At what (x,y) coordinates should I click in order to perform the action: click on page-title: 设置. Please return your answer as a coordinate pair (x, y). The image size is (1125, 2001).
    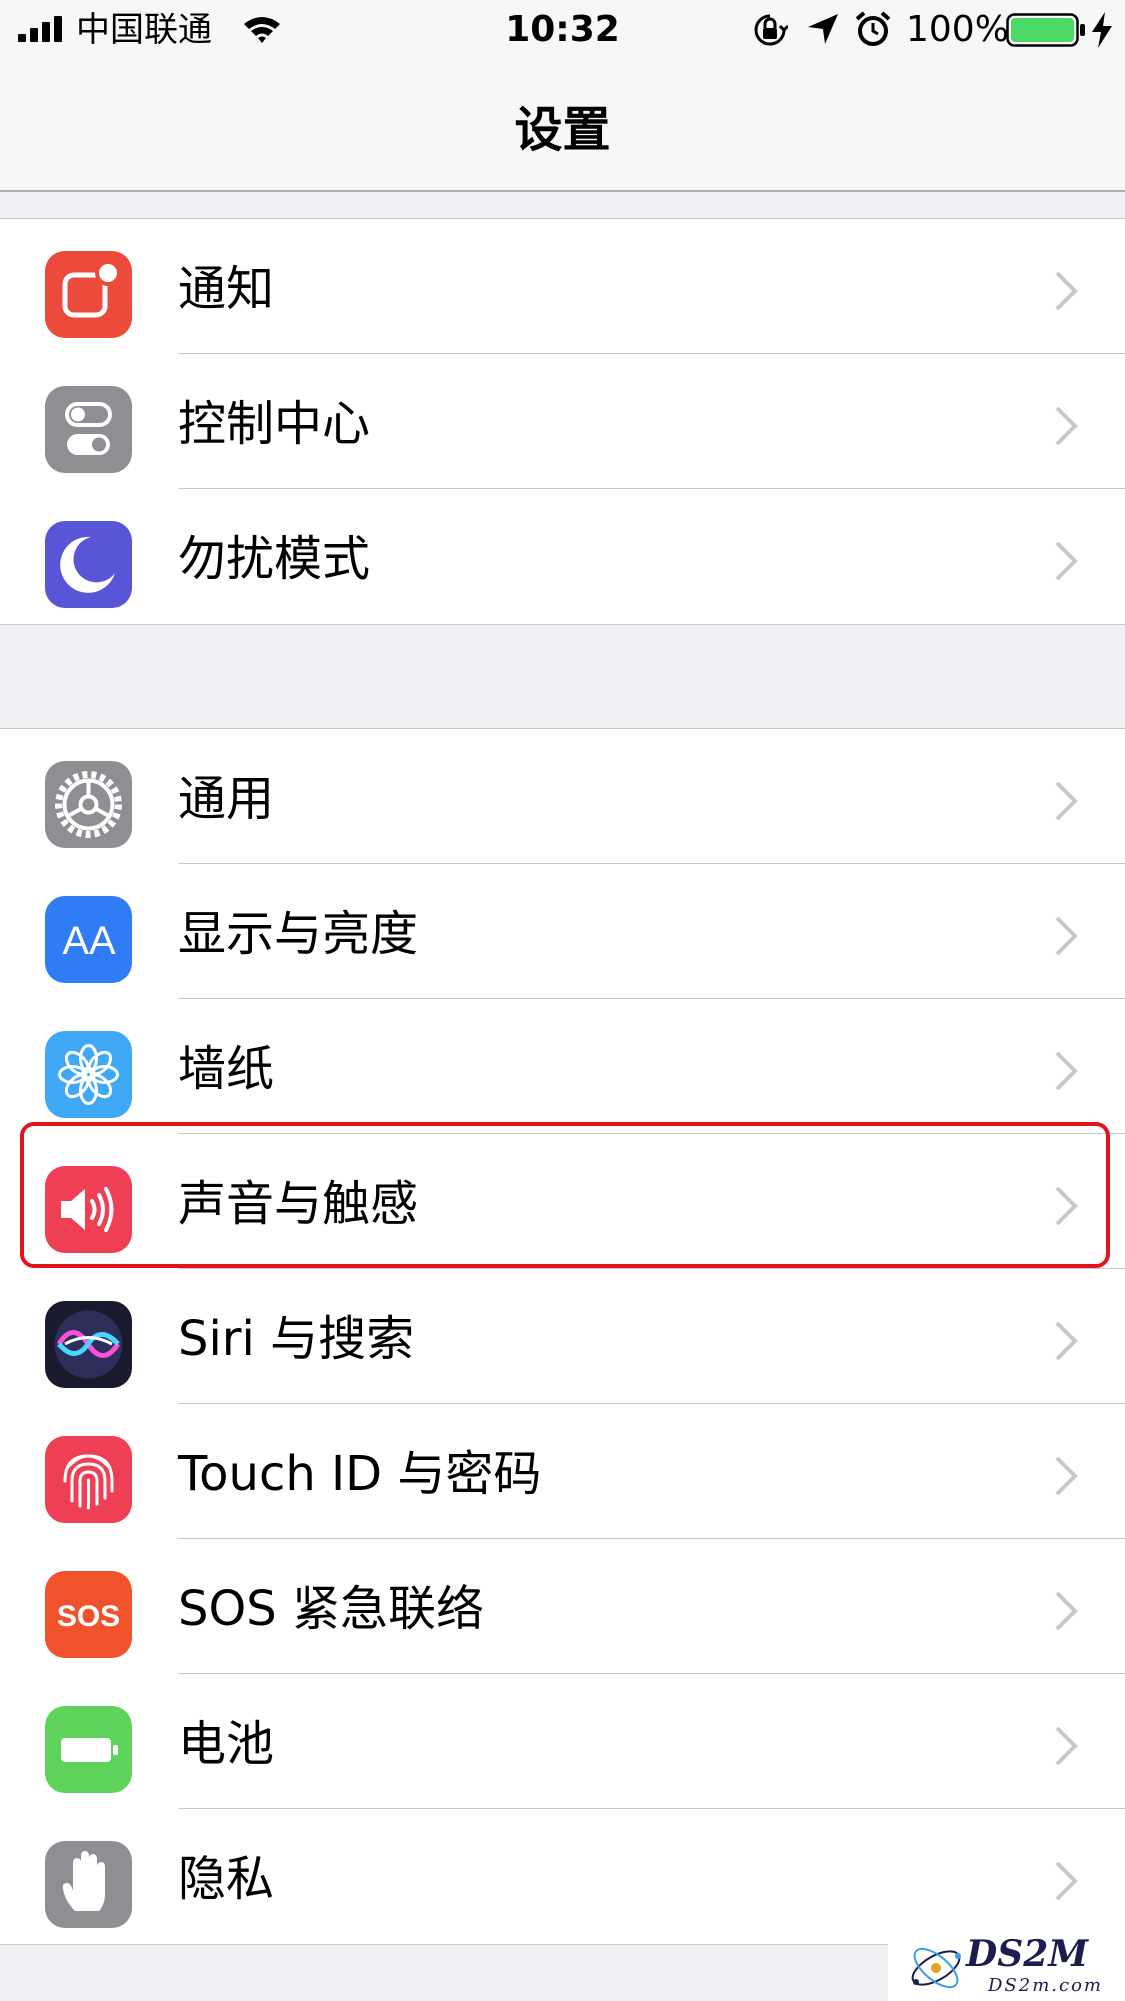
    Looking at the image, I should click on (562, 130).